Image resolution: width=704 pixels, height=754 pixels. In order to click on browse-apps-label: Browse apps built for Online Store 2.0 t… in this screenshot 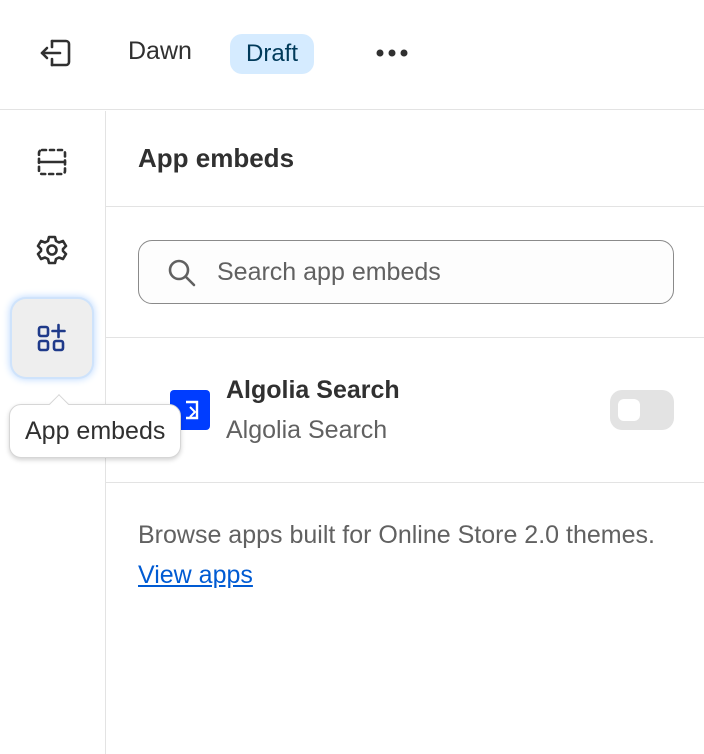, I will do `click(396, 535)`.